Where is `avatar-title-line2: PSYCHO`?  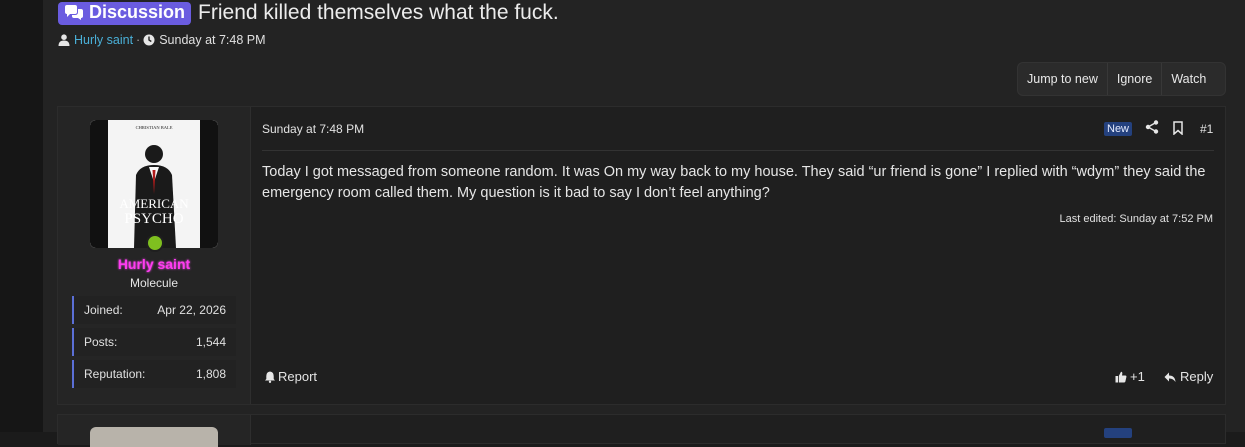 avatar-title-line2: PSYCHO is located at coordinates (153, 219).